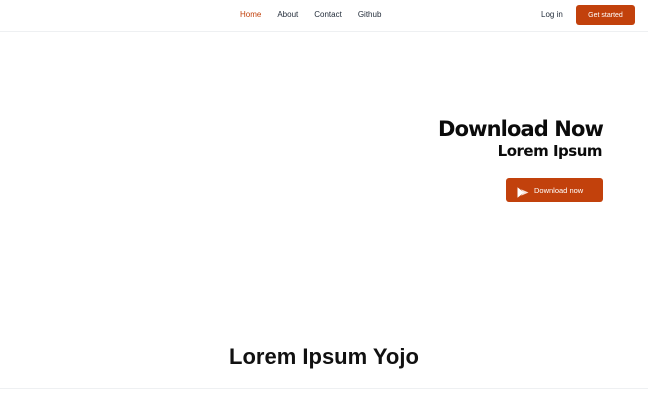 The height and width of the screenshot is (403, 648). Describe the element at coordinates (324, 388) in the screenshot. I see `section-divider` at that location.